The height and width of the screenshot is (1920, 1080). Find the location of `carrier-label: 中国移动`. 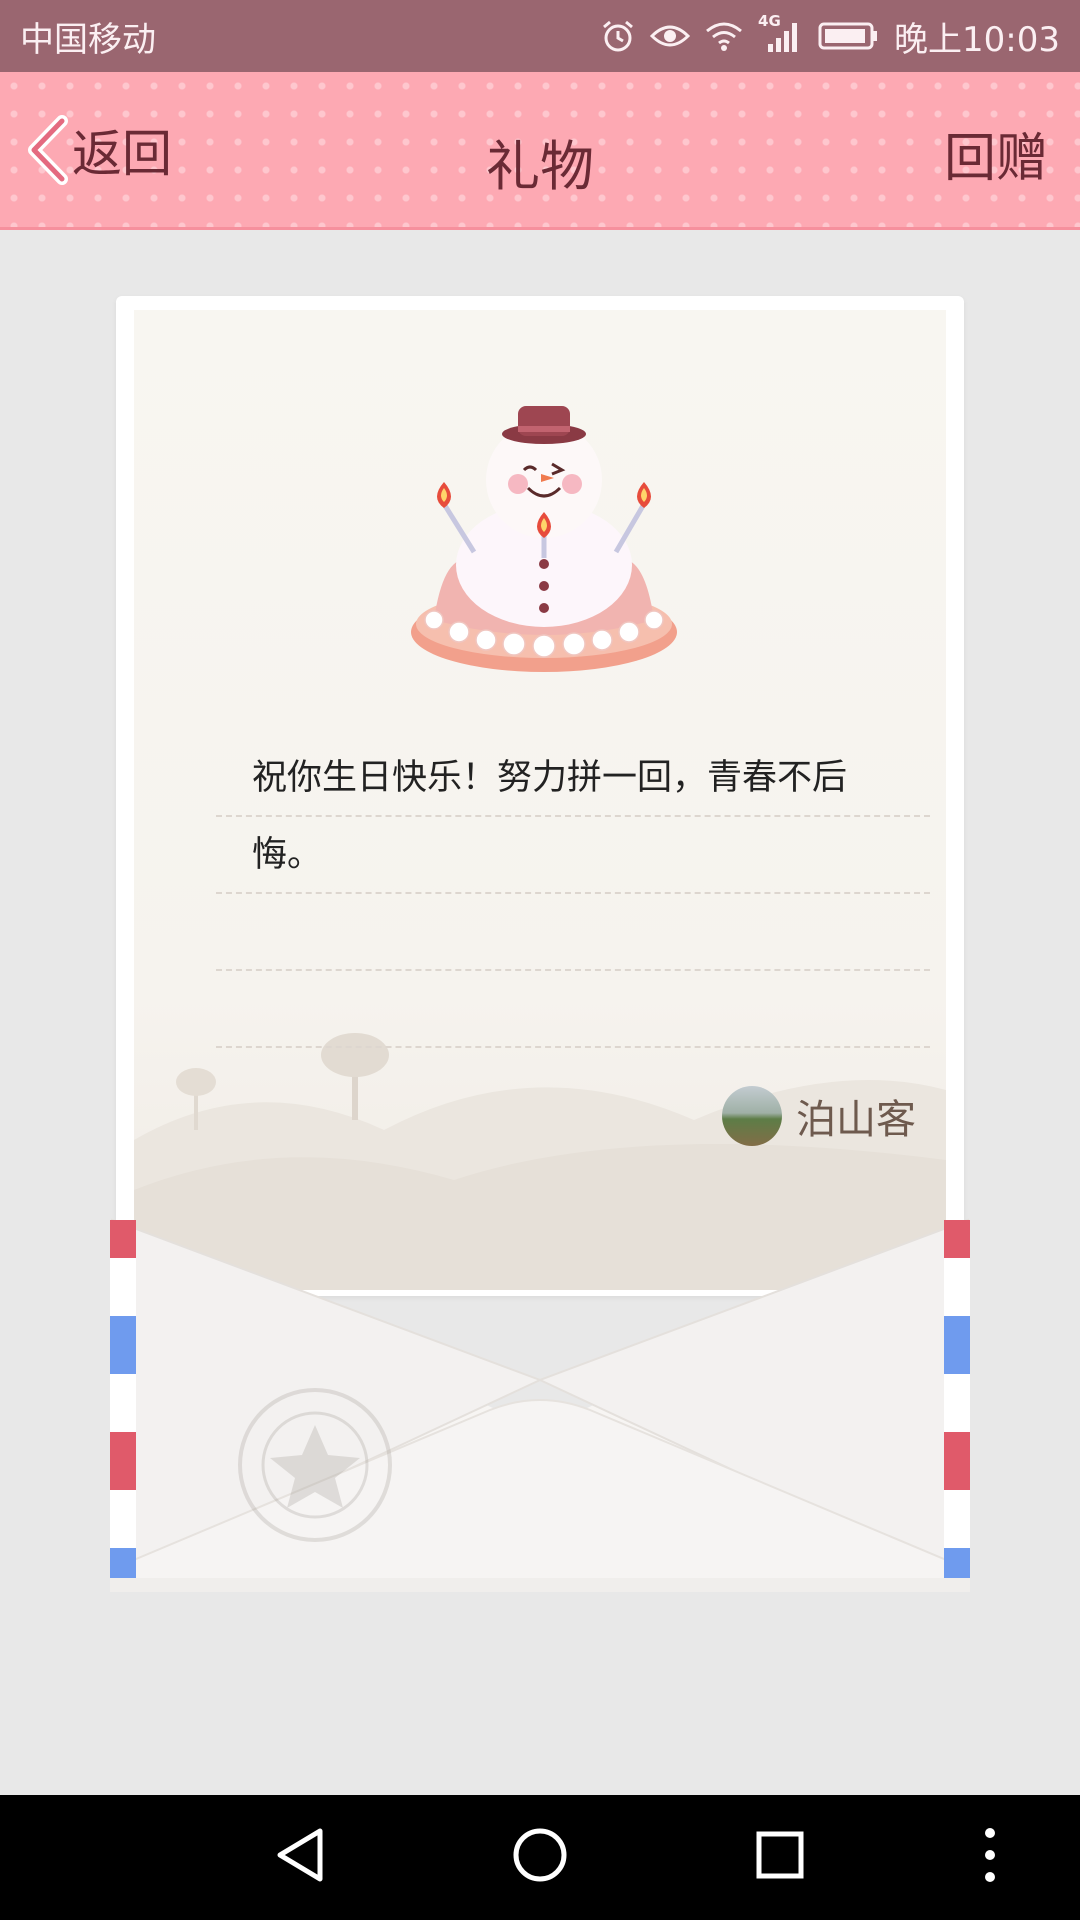

carrier-label: 中国移动 is located at coordinates (88, 39).